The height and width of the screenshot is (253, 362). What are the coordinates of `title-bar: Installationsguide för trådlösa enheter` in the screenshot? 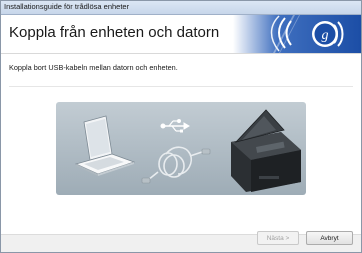 It's located at (181, 8).